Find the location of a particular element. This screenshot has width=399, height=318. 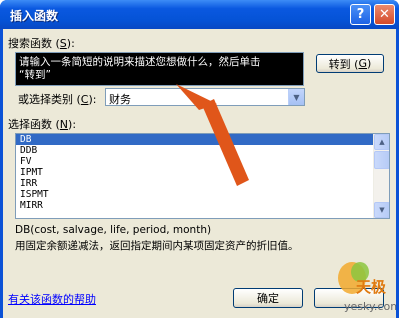

arrow-shaft is located at coordinates (225, 142).